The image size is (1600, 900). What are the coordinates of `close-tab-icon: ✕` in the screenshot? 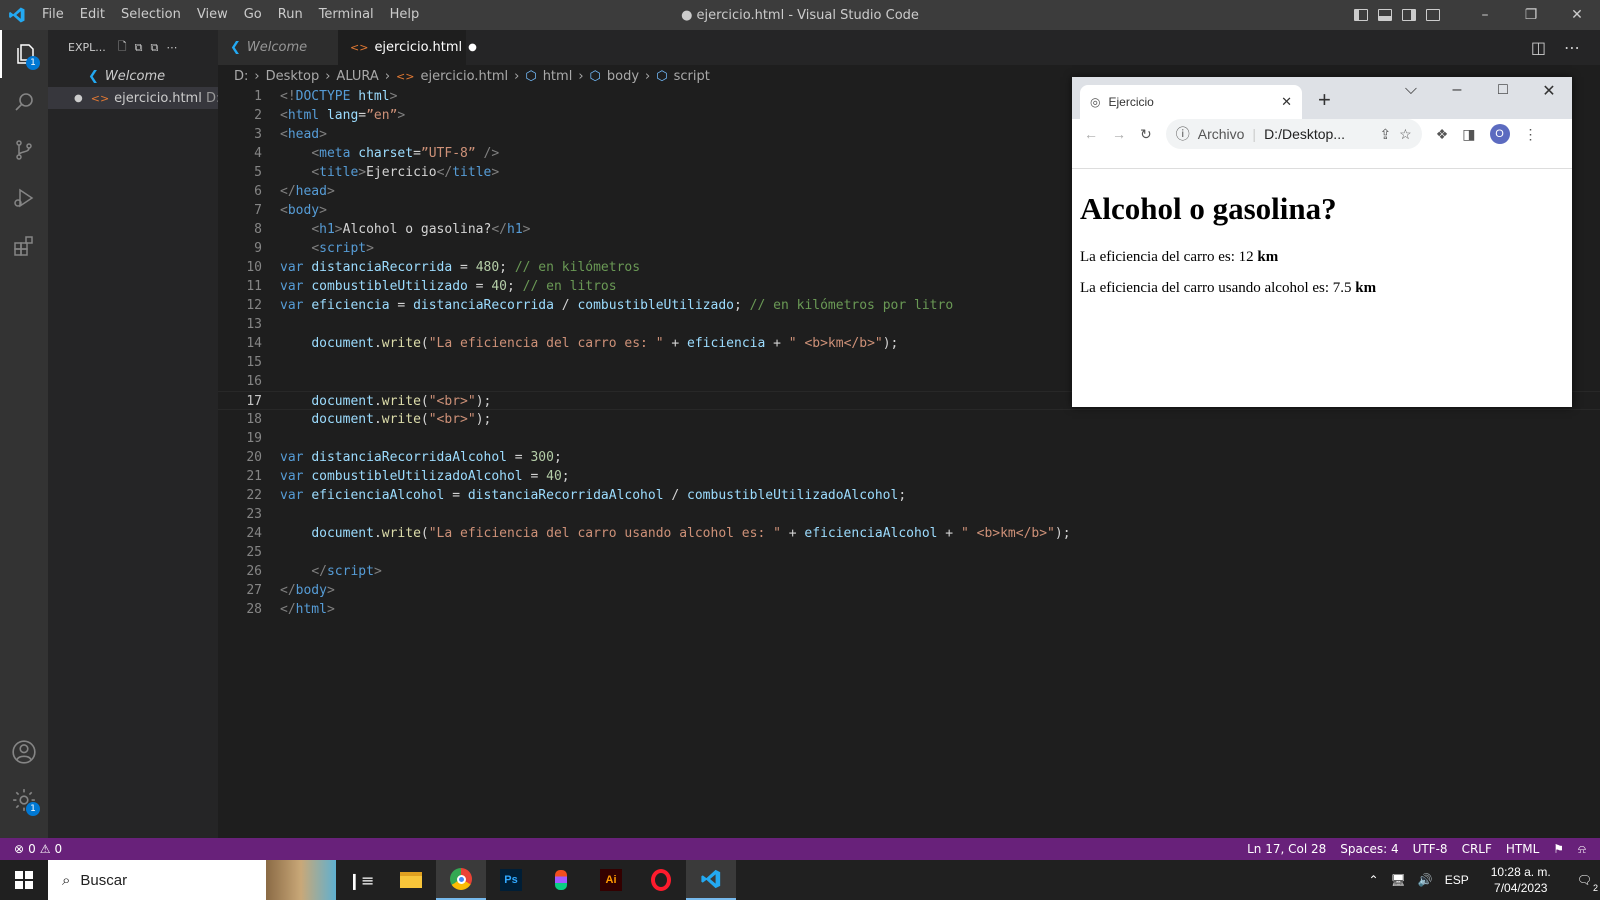 It's located at (1286, 102).